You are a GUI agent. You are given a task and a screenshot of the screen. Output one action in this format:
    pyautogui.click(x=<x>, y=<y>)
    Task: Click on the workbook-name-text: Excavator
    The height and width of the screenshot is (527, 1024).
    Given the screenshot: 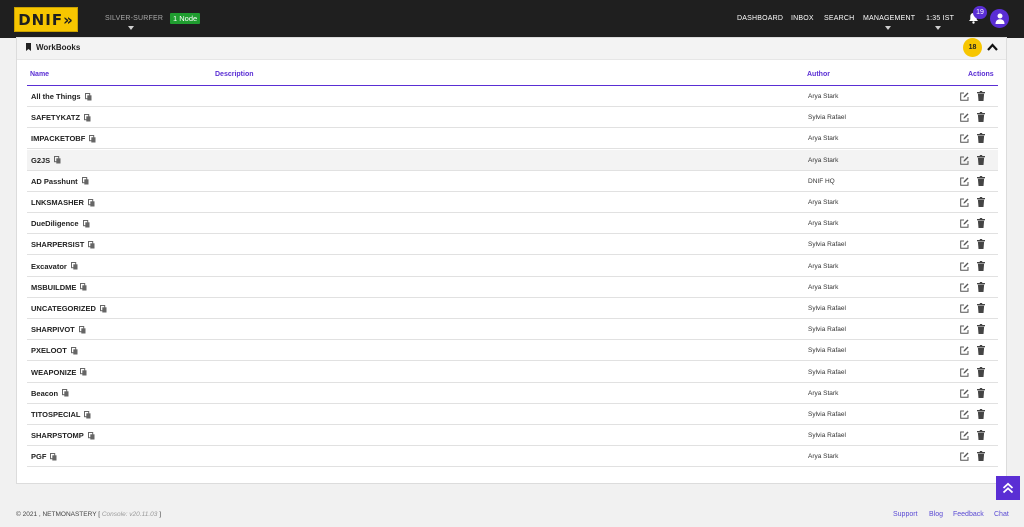 What is the action you would take?
    pyautogui.click(x=49, y=266)
    